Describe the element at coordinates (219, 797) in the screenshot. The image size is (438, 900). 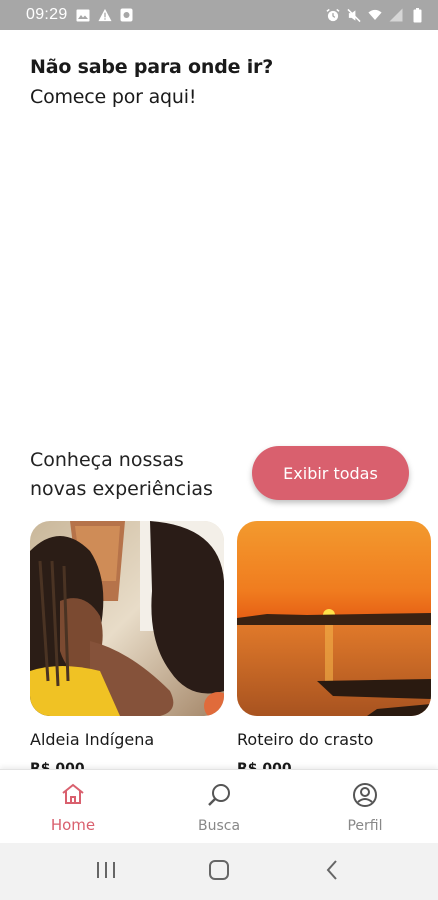
I see `search-icon` at that location.